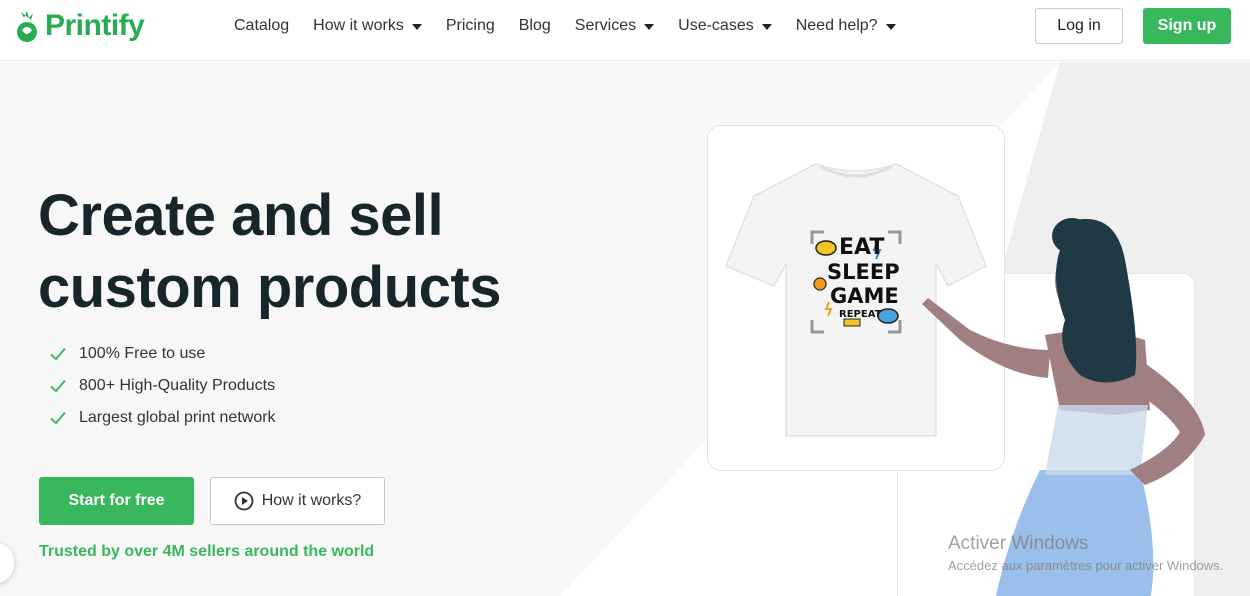  I want to click on hero-title-line-2: custom products, so click(270, 287).